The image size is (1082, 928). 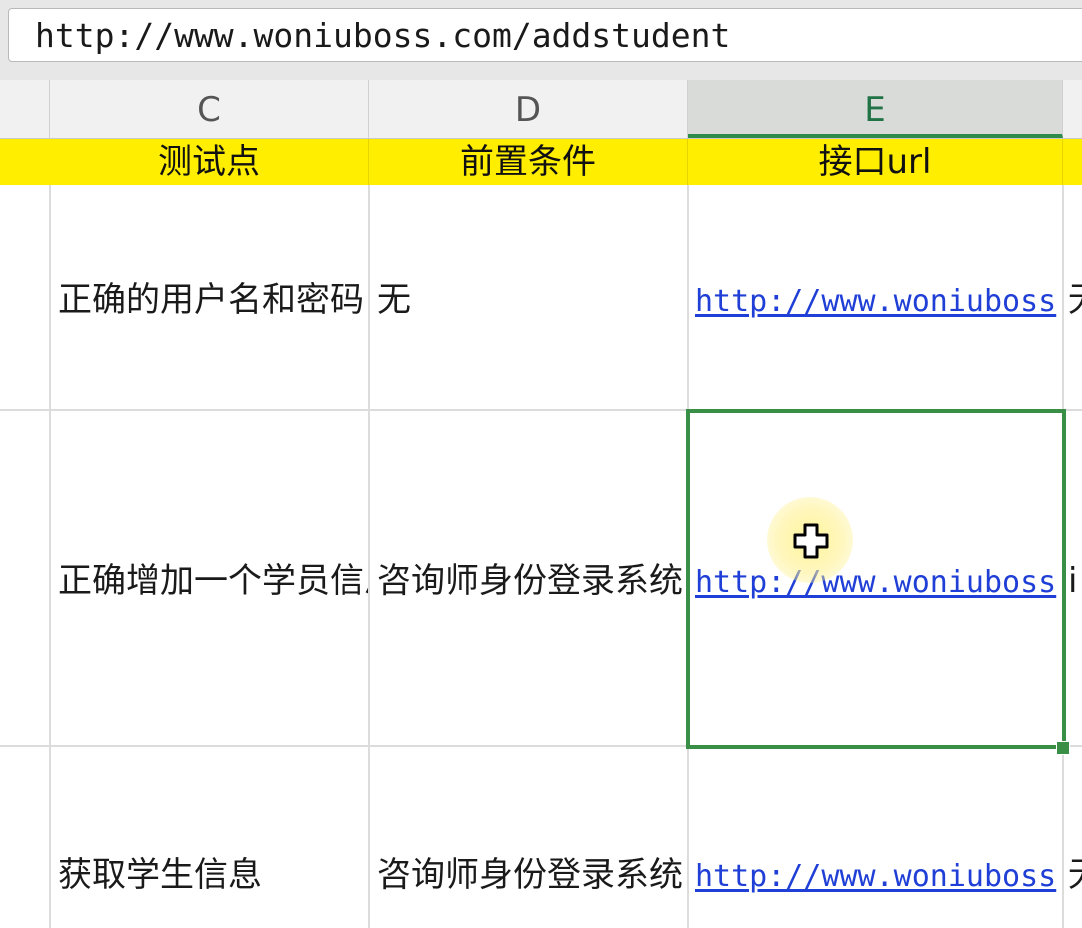 I want to click on header-cell-precondition: 前置条件, so click(x=528, y=162).